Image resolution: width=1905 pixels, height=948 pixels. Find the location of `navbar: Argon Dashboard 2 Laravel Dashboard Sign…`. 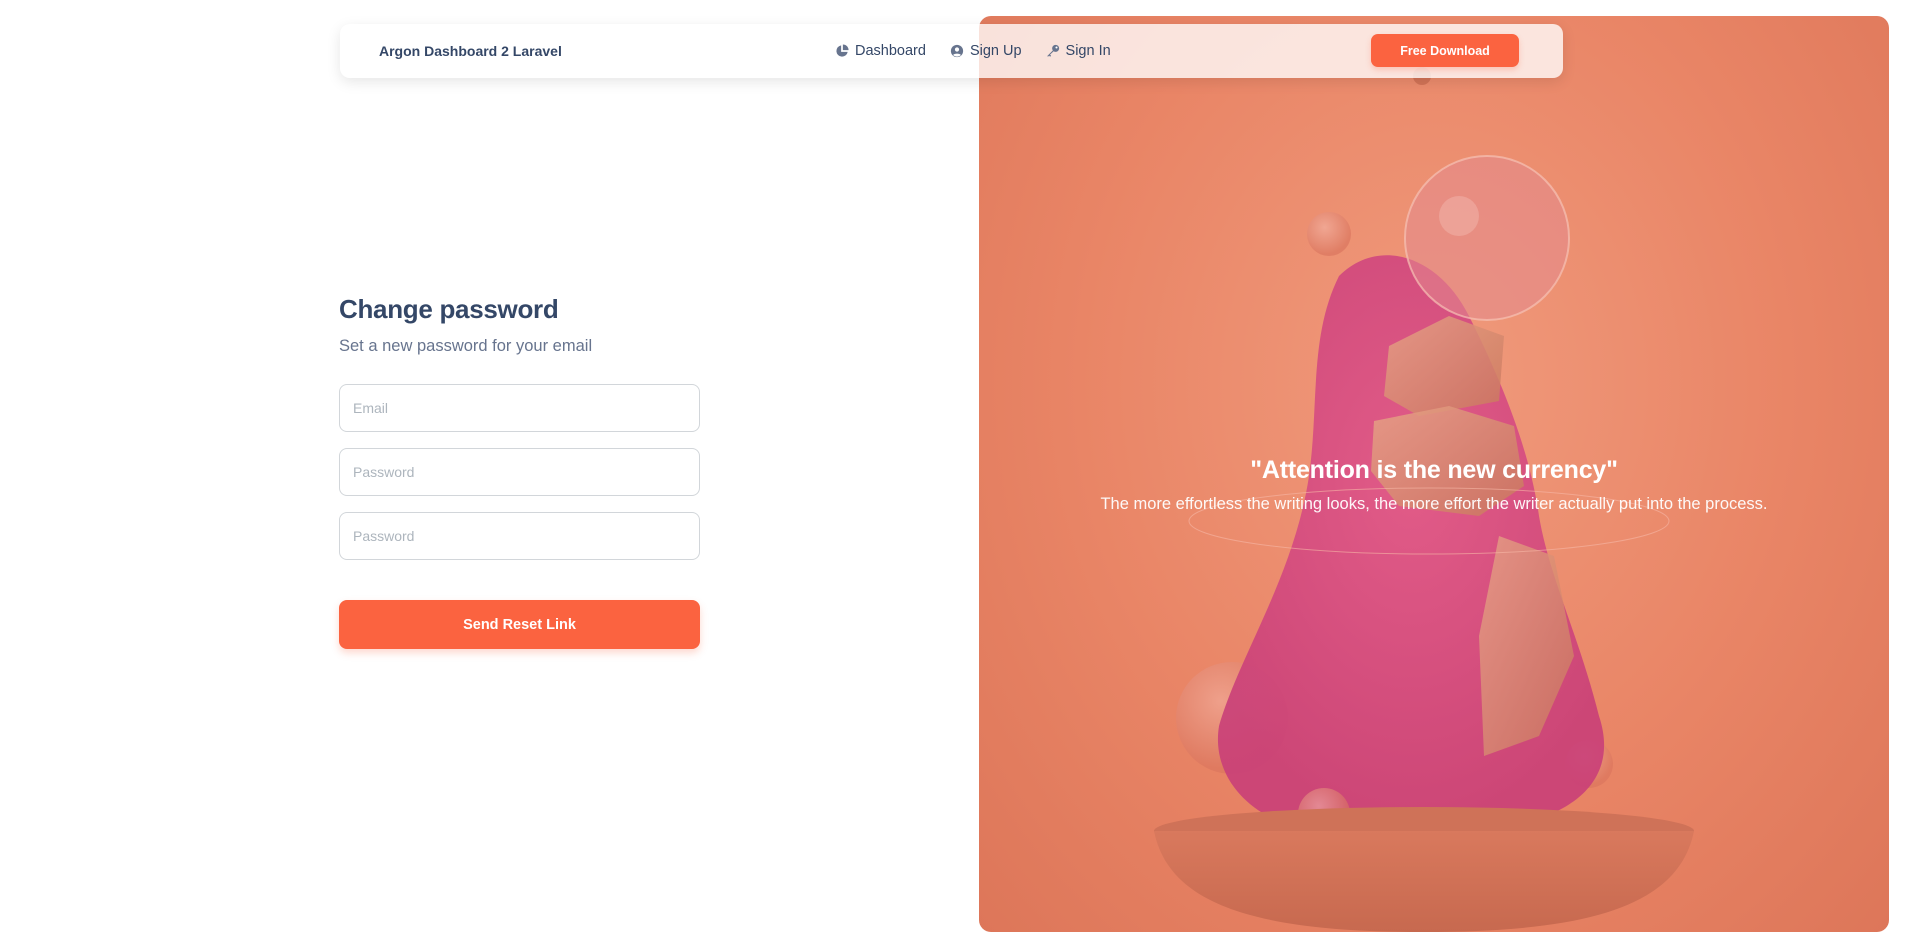

navbar: Argon Dashboard 2 Laravel Dashboard Sign… is located at coordinates (951, 51).